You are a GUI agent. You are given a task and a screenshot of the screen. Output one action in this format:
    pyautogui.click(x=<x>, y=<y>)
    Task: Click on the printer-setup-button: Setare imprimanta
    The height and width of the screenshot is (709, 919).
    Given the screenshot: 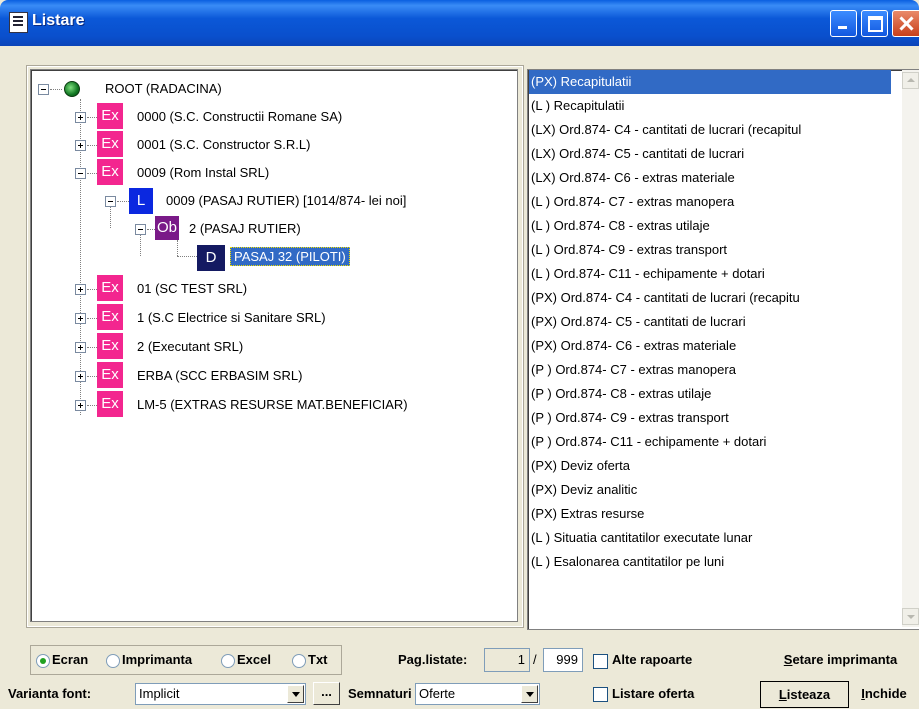 What is the action you would take?
    pyautogui.click(x=840, y=661)
    